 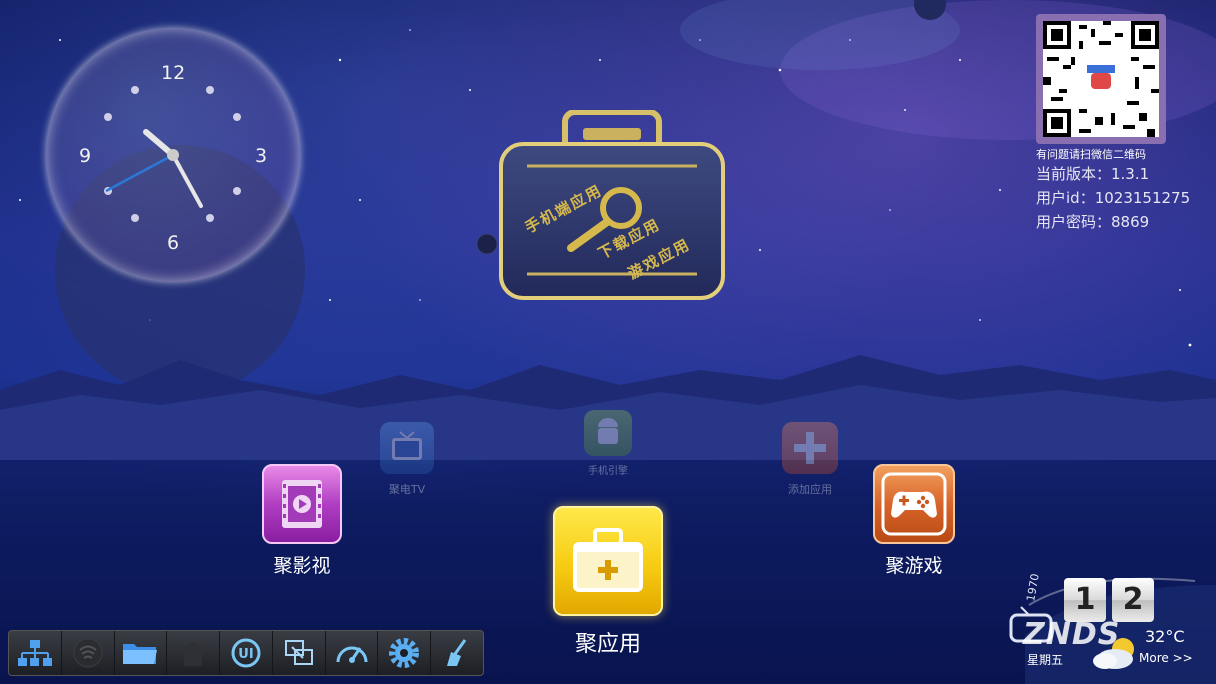 What do you see at coordinates (154, 168) in the screenshot?
I see `clock-hands` at bounding box center [154, 168].